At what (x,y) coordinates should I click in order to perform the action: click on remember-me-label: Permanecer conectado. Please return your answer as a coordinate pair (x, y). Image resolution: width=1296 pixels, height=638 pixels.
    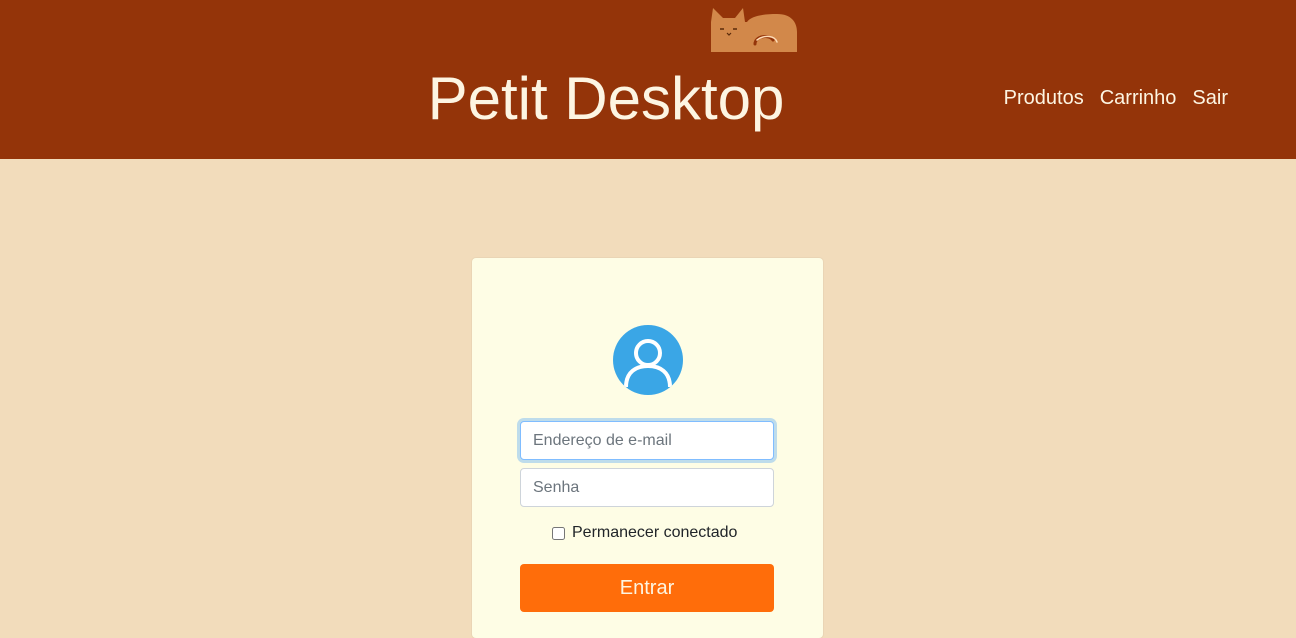
    Looking at the image, I should click on (655, 532).